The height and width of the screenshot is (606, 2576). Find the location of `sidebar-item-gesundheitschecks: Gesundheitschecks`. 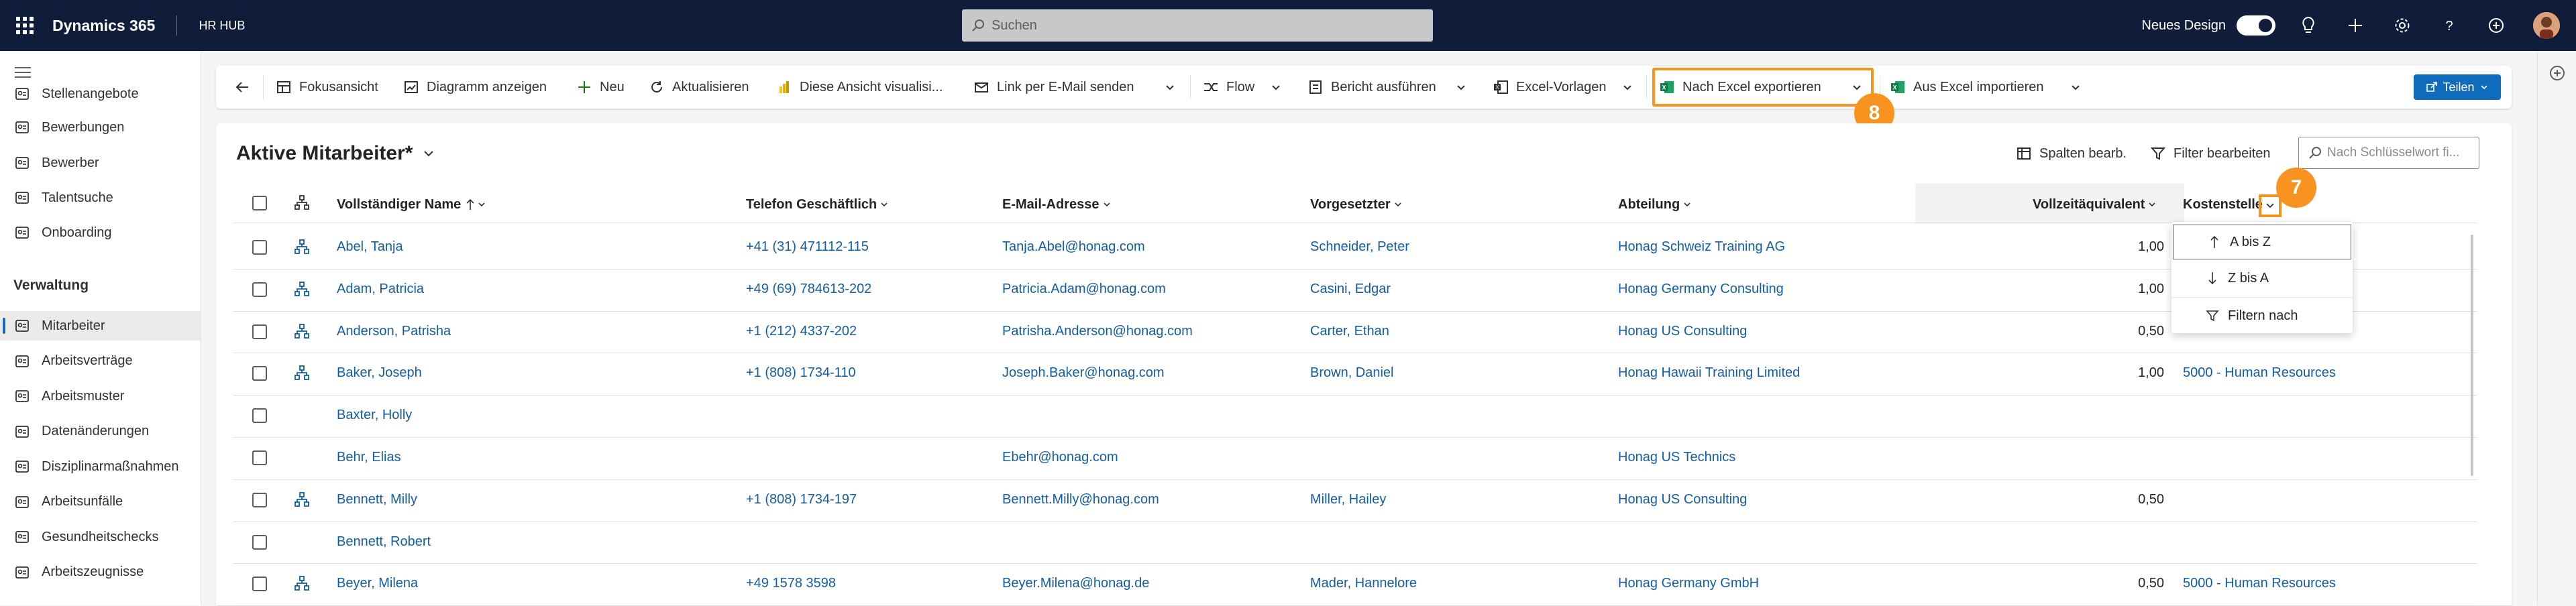

sidebar-item-gesundheitschecks: Gesundheitschecks is located at coordinates (100, 537).